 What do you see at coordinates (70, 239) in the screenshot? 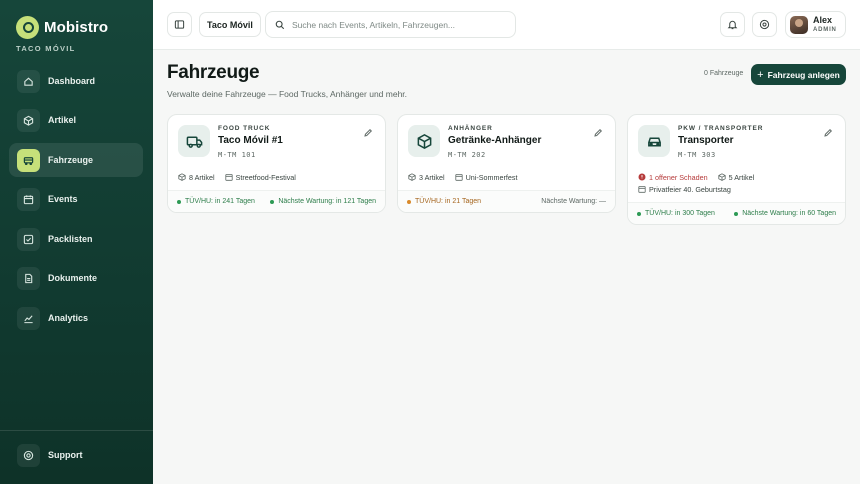
I see `sidebar-item-label: Packlisten` at bounding box center [70, 239].